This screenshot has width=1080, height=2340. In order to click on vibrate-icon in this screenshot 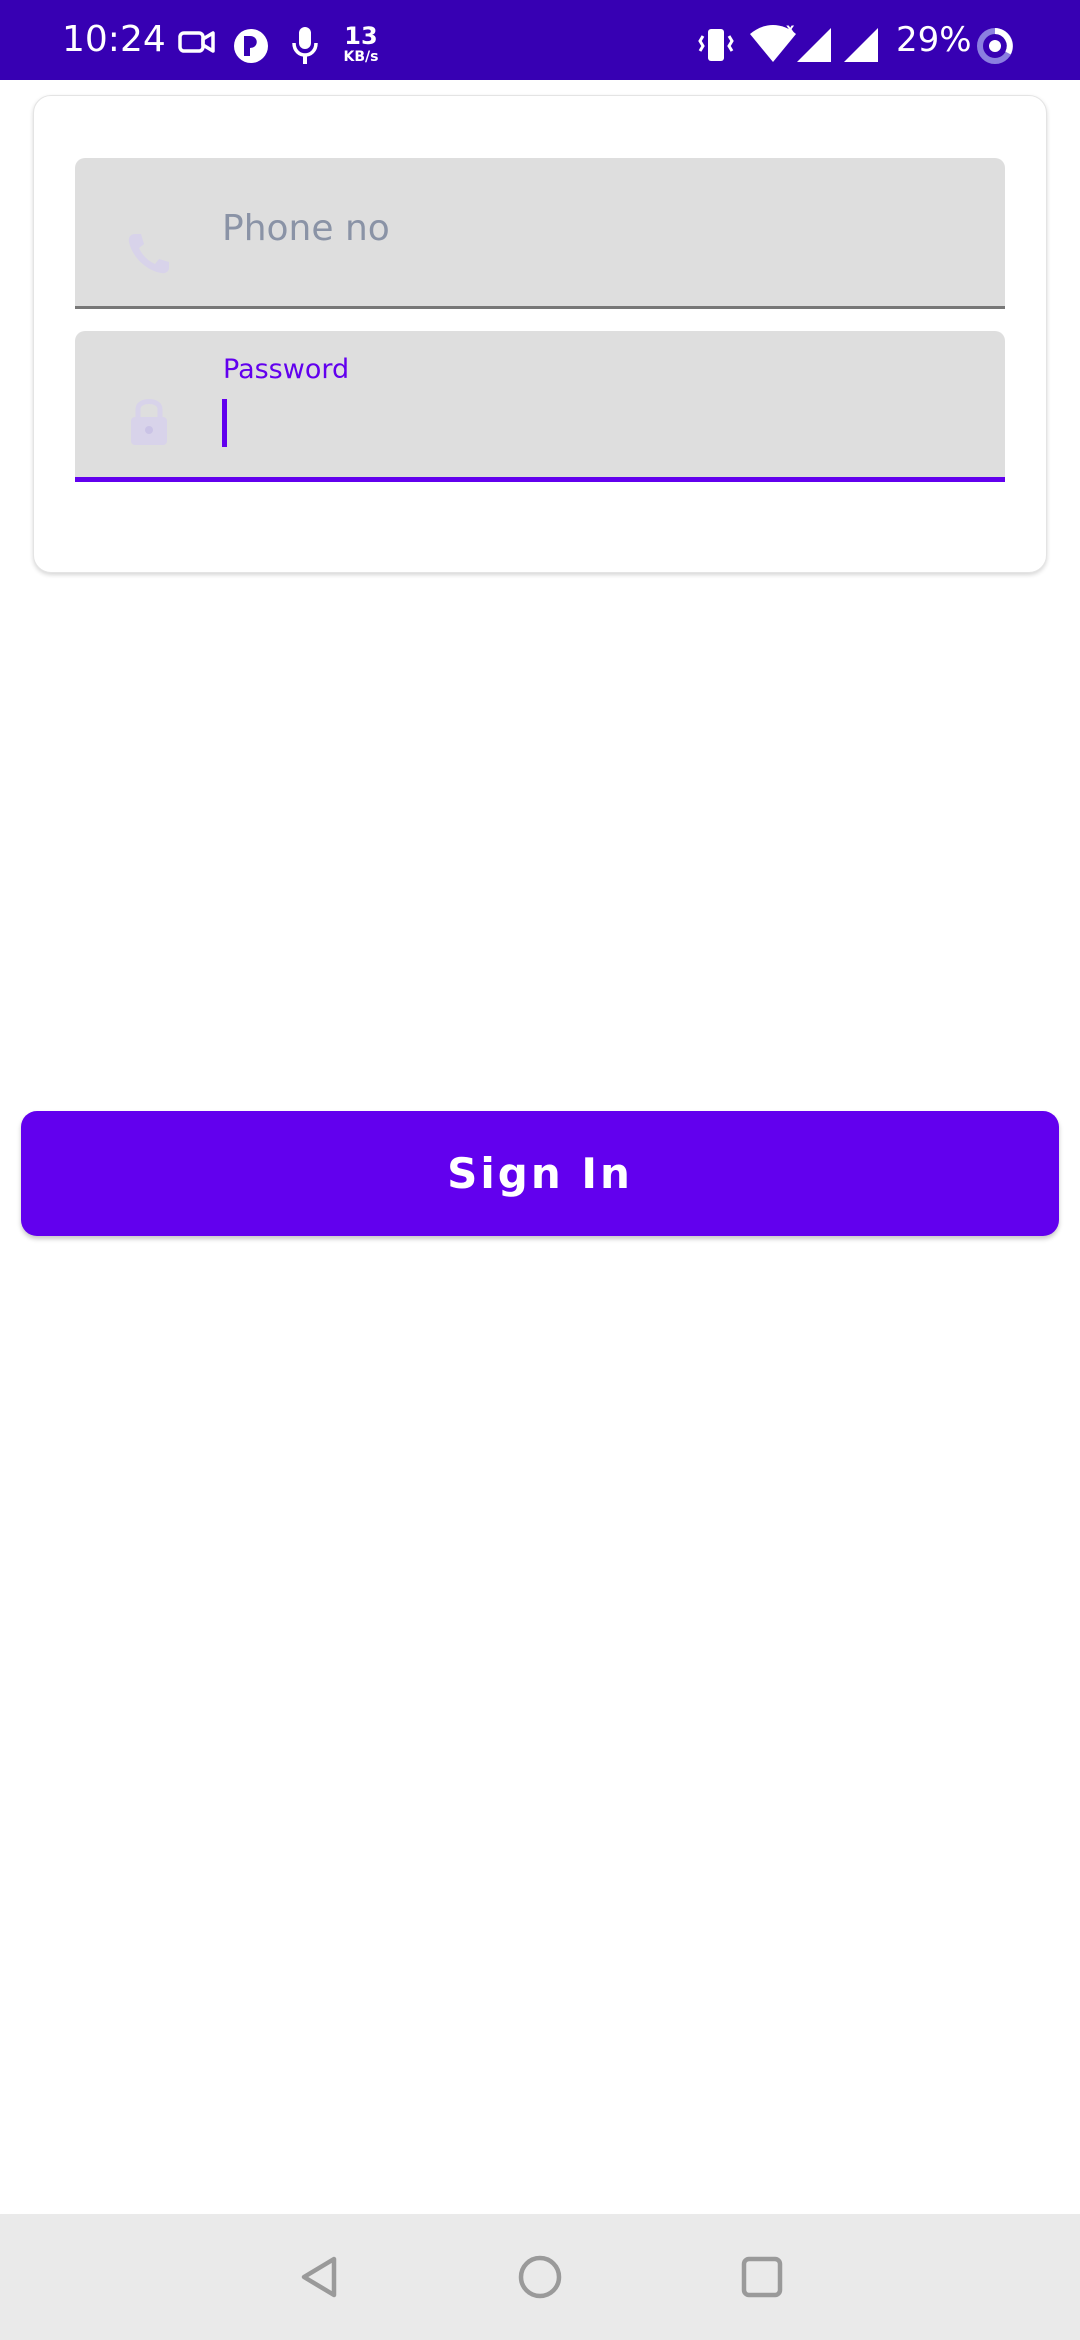, I will do `click(716, 45)`.